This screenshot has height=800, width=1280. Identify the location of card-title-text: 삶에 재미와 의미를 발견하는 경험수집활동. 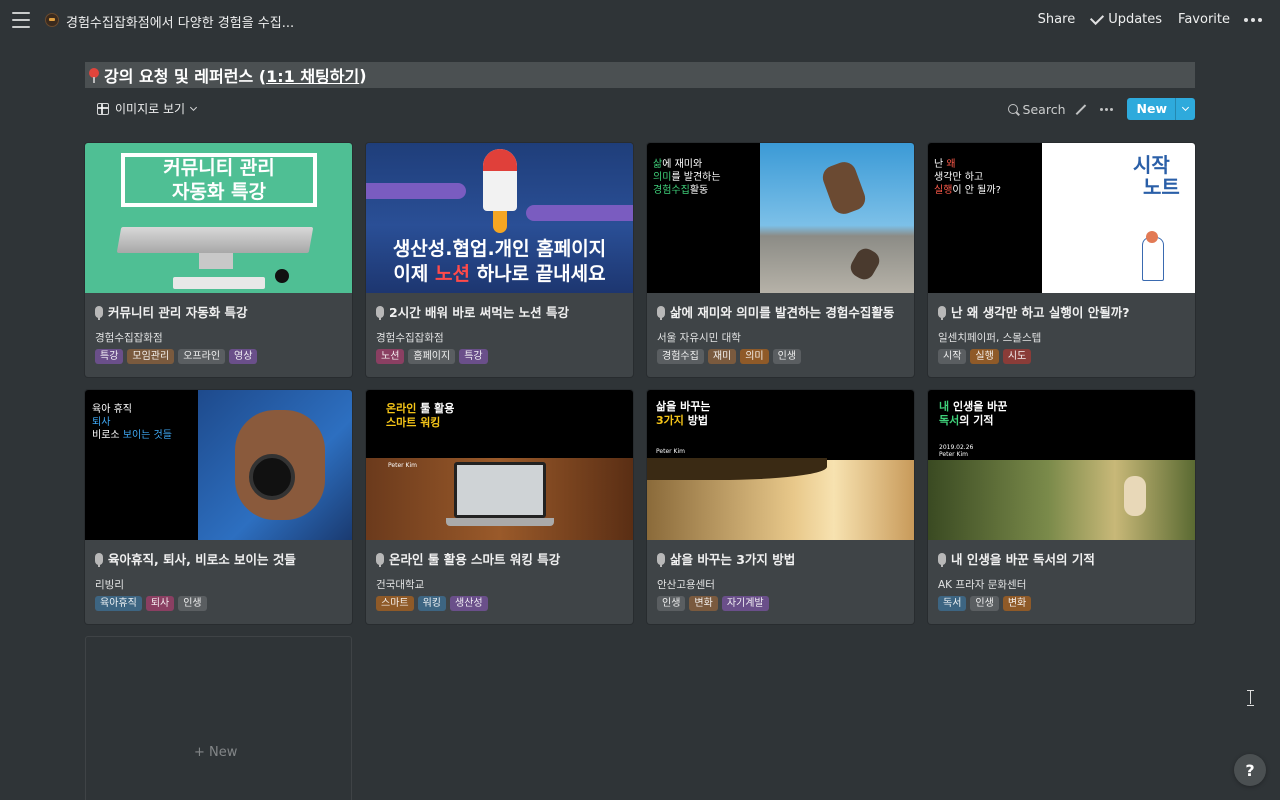
(782, 312).